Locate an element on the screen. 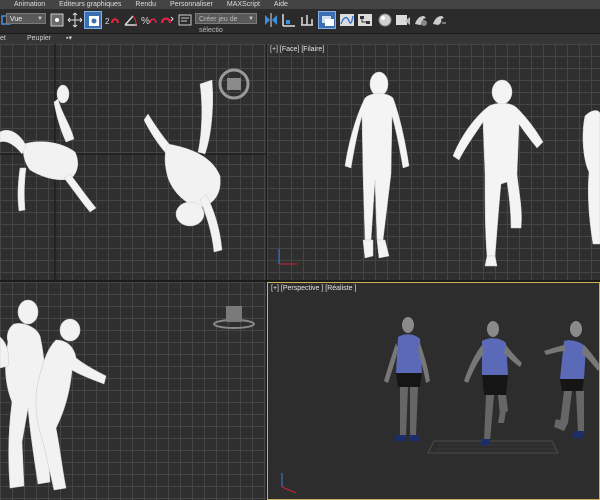 The image size is (600, 500). spinner-snap-icon is located at coordinates (167, 20).